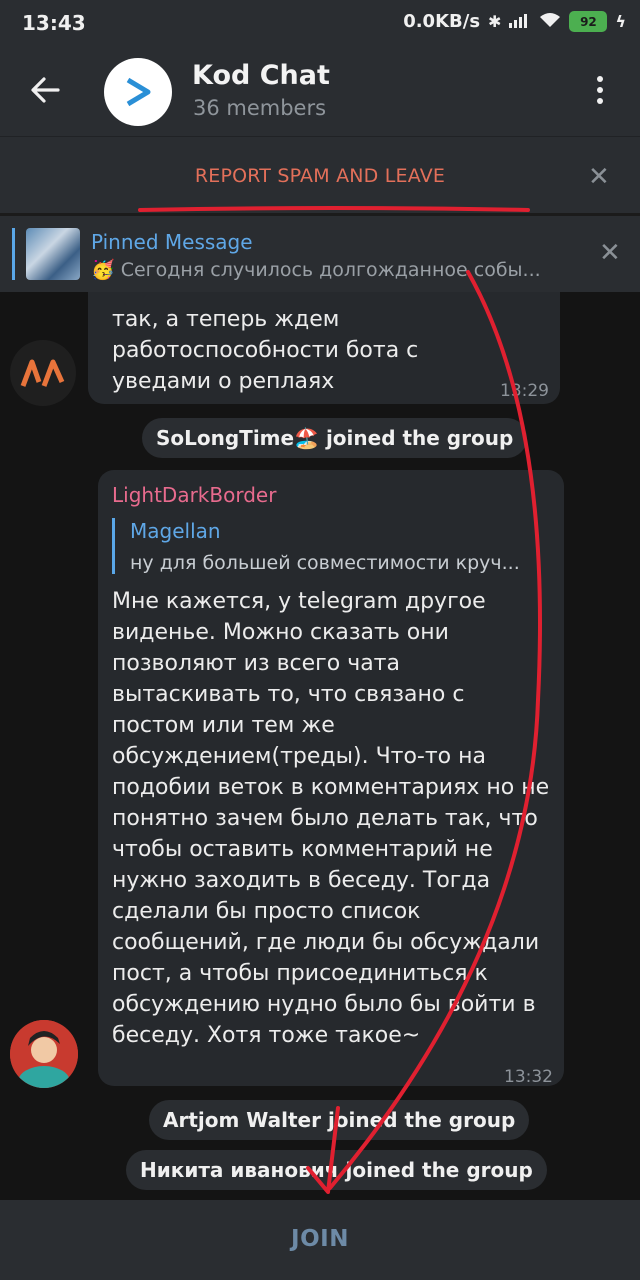  What do you see at coordinates (53, 254) in the screenshot?
I see `pinned-thumbnail` at bounding box center [53, 254].